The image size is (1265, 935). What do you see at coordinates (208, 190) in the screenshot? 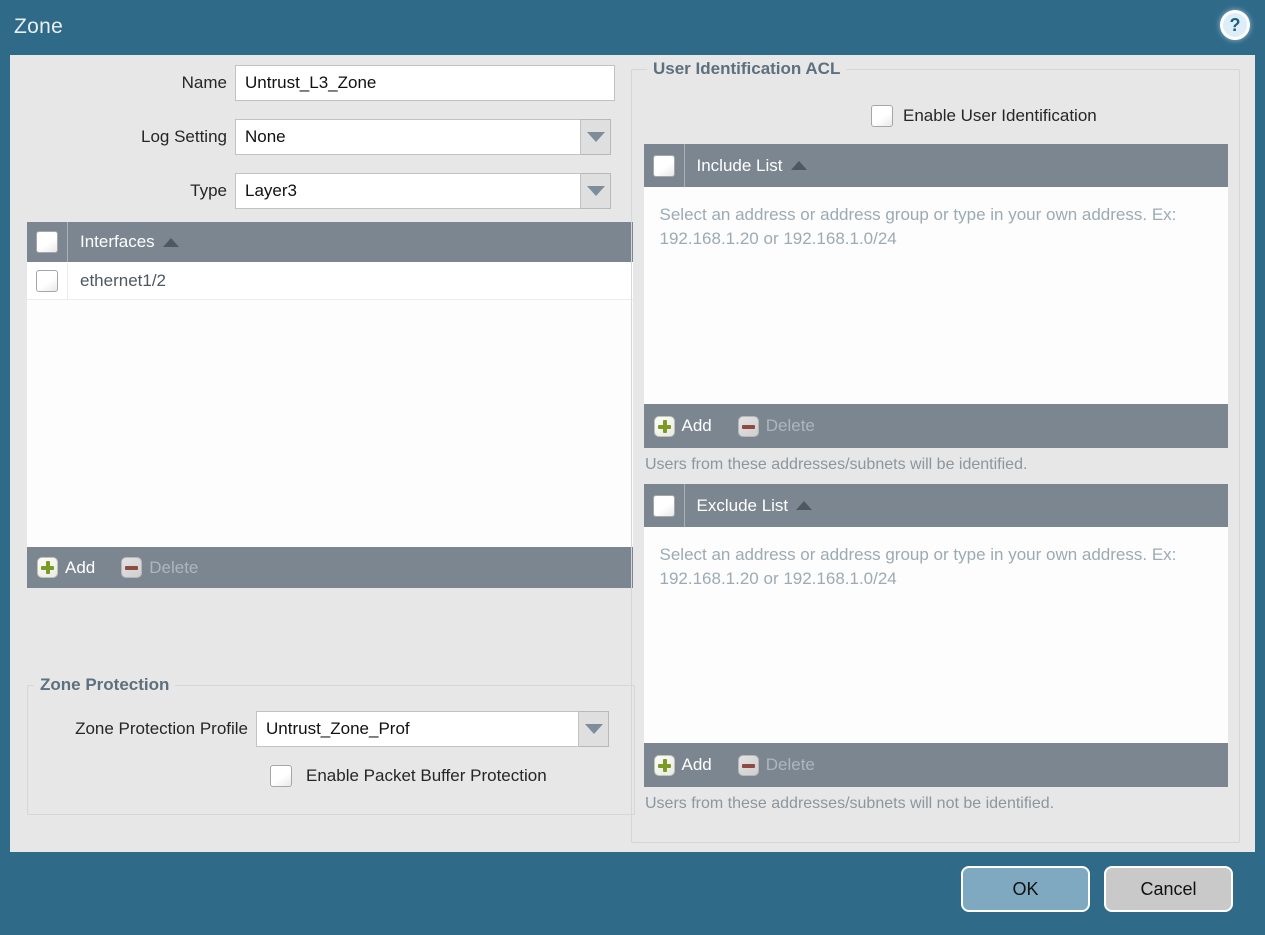
I see `type-label: Type` at bounding box center [208, 190].